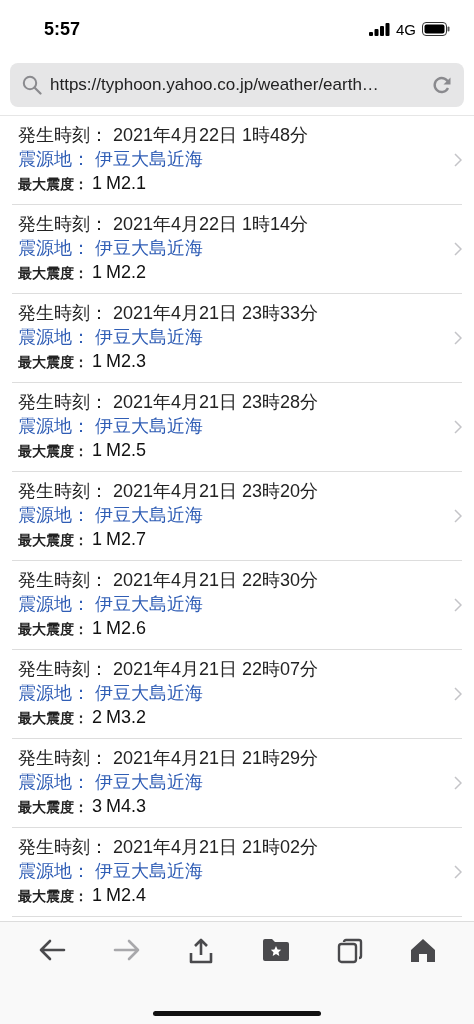  Describe the element at coordinates (216, 847) in the screenshot. I see `occurrence-time: 2021年4月21日 21時02分` at that location.